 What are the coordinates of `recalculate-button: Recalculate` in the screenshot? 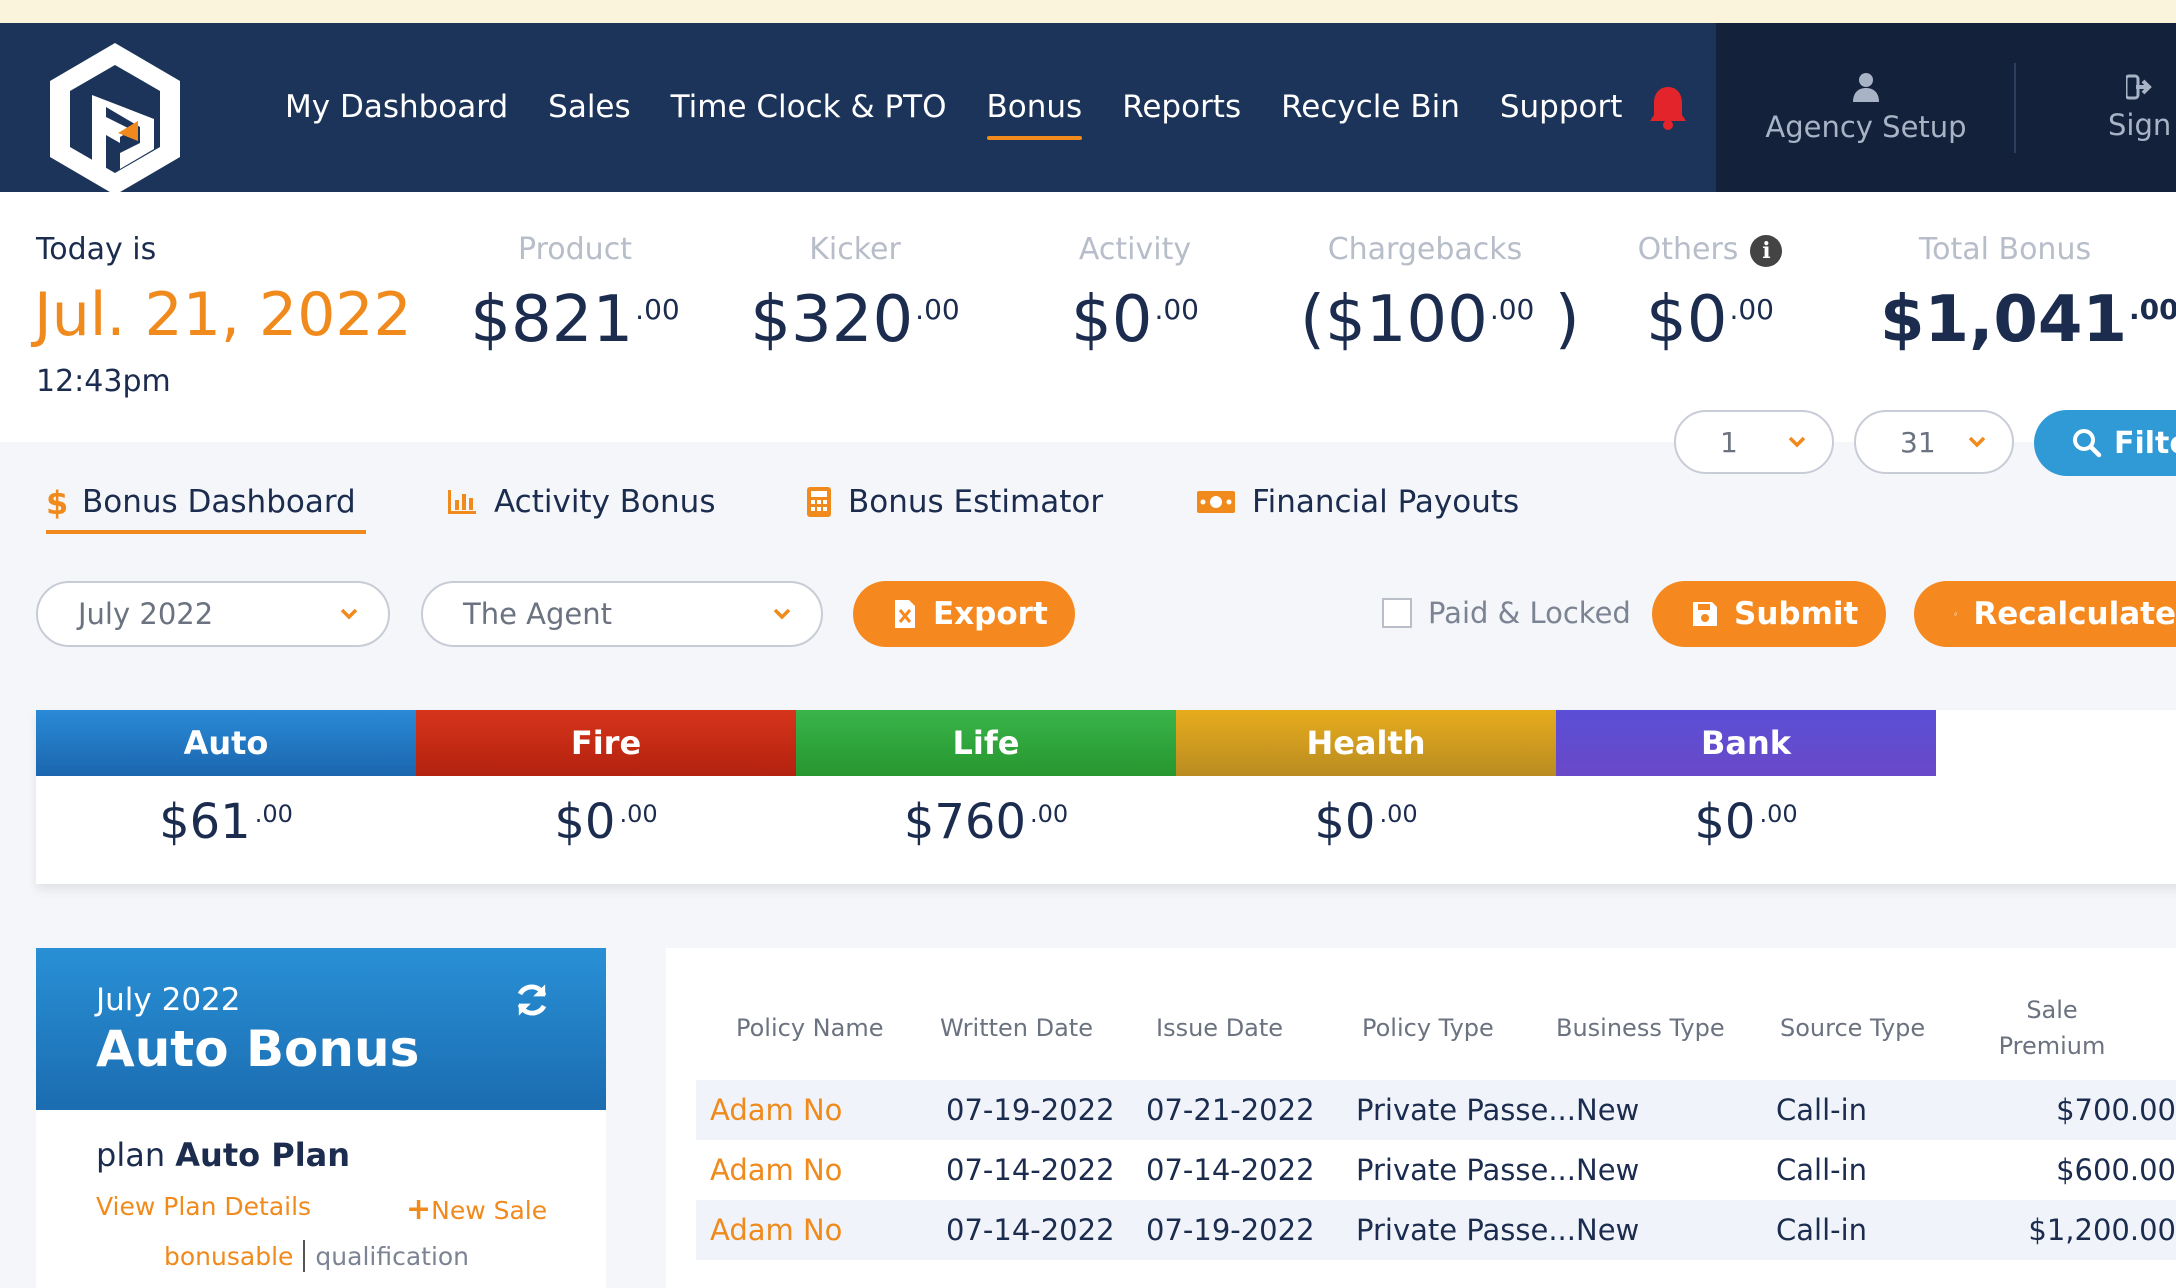 It's located at (2045, 614).